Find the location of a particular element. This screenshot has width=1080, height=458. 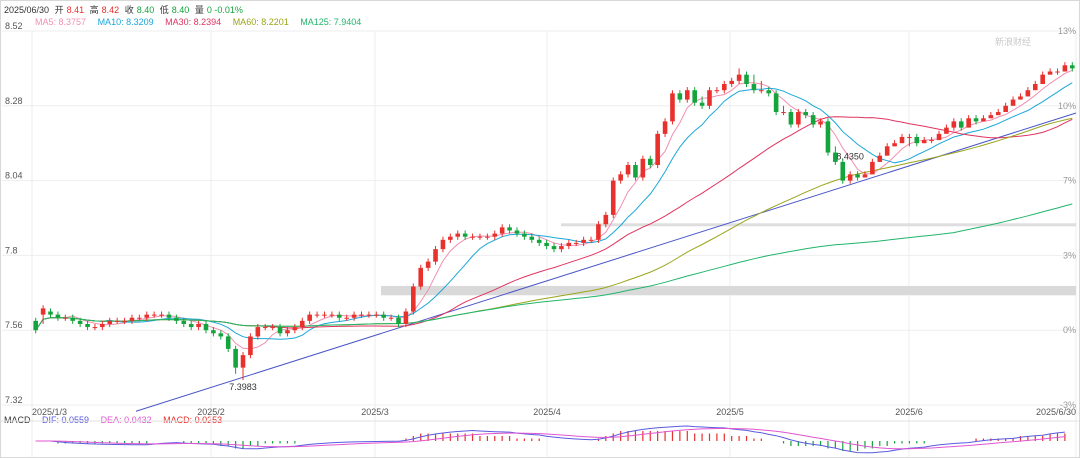

pct-tick-label: 0% is located at coordinates (1069, 330).